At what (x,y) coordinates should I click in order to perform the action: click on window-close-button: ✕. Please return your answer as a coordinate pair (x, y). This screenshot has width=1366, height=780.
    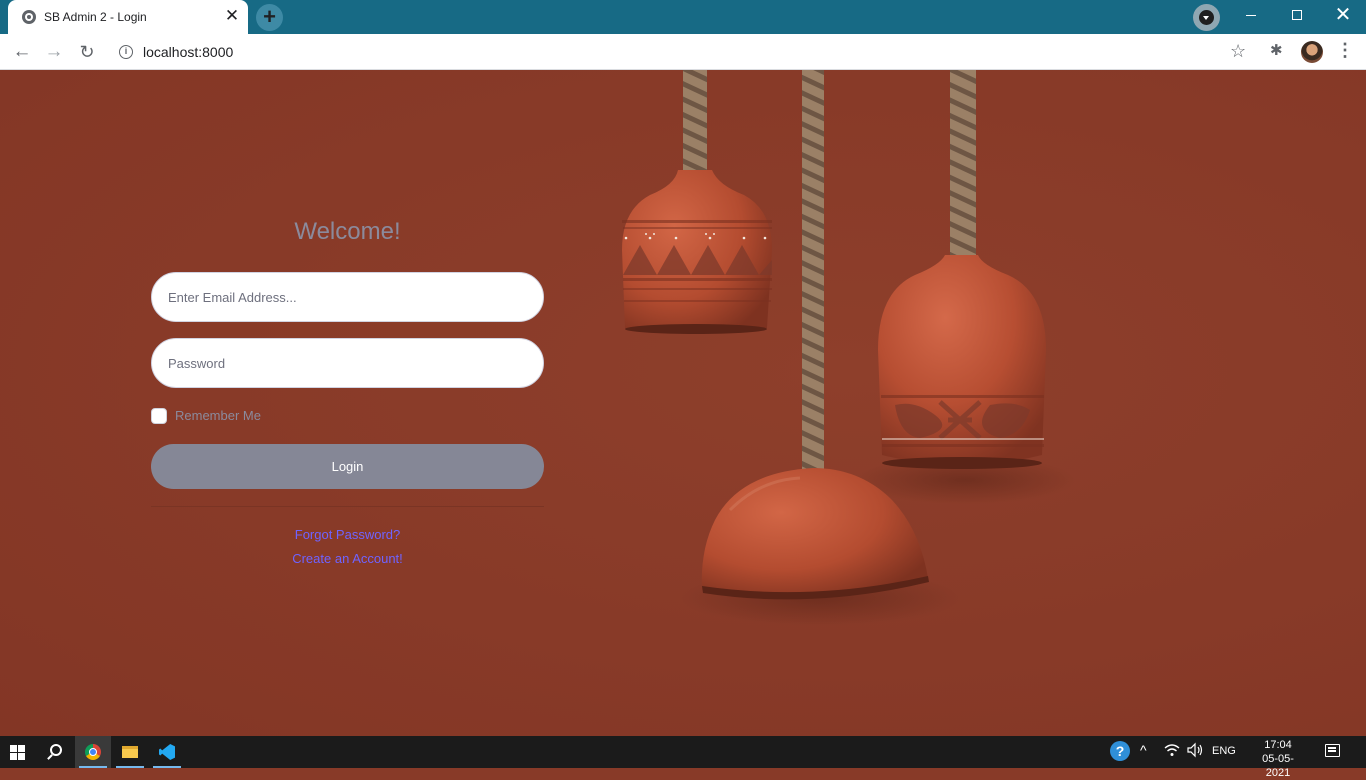
    Looking at the image, I should click on (1343, 15).